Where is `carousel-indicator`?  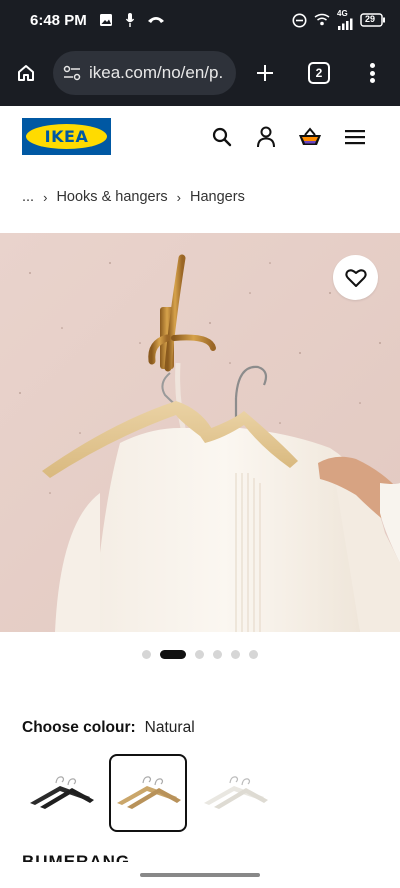
carousel-indicator is located at coordinates (200, 654).